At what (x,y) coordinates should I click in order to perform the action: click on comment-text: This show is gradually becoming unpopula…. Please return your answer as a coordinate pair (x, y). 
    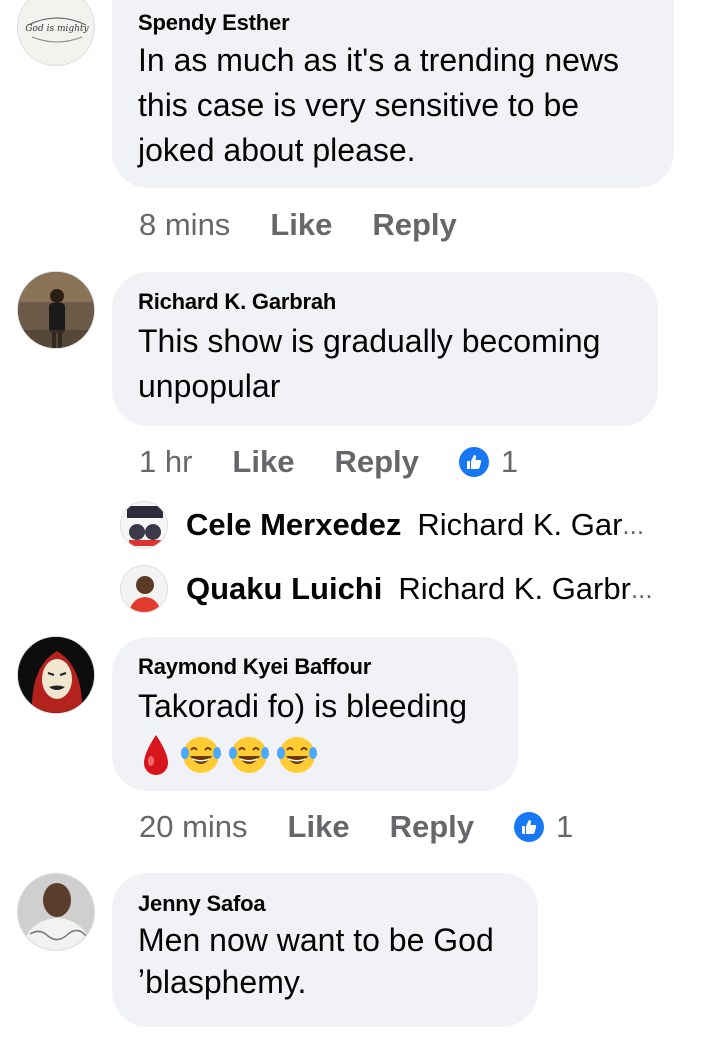
    Looking at the image, I should click on (369, 363).